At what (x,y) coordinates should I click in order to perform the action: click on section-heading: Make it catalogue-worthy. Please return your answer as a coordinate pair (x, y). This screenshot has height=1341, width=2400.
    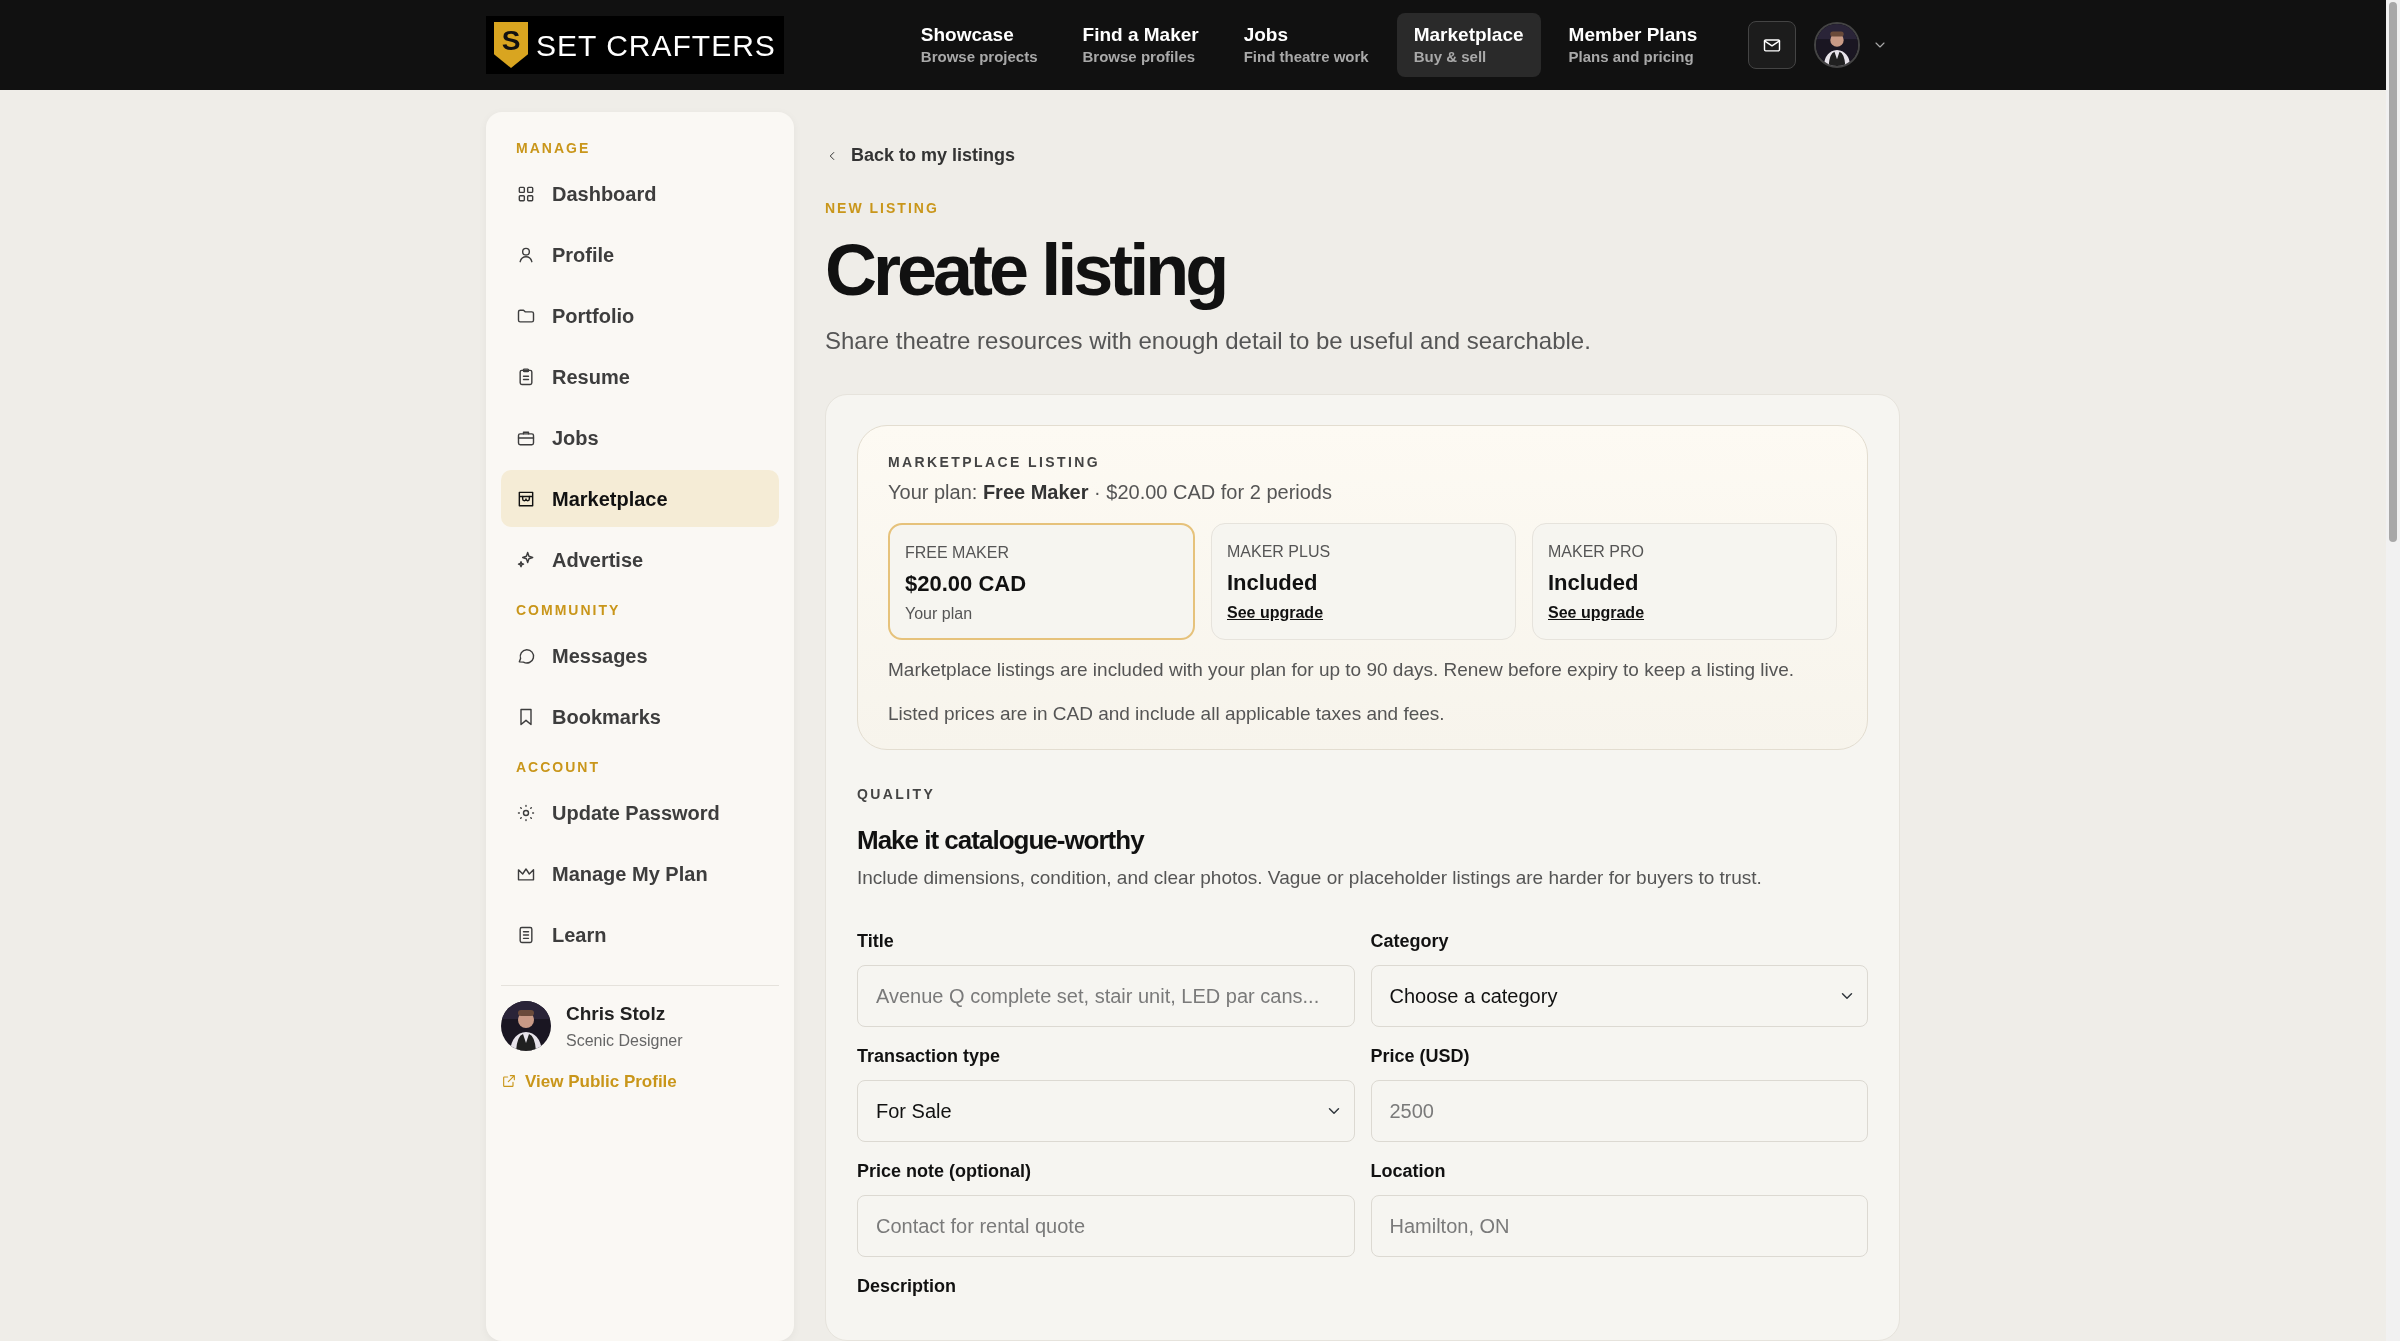
    Looking at the image, I should click on (1001, 840).